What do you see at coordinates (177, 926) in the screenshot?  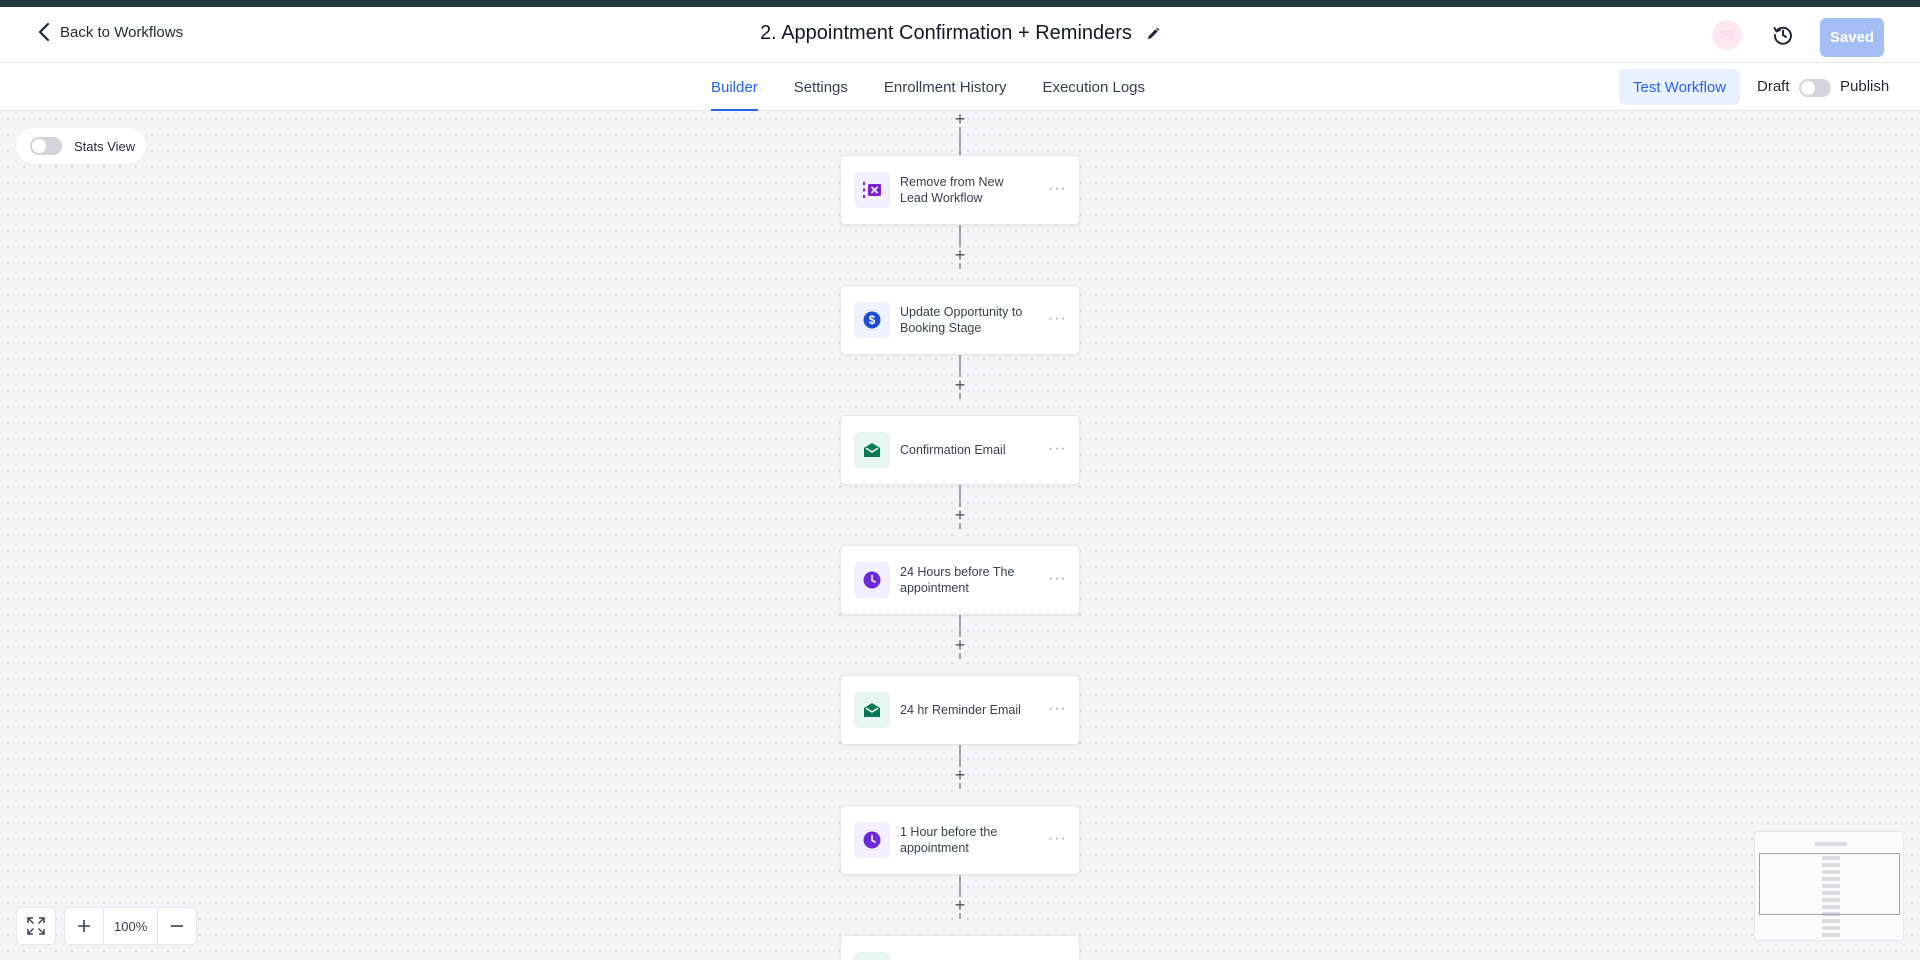 I see `zoom-out-button` at bounding box center [177, 926].